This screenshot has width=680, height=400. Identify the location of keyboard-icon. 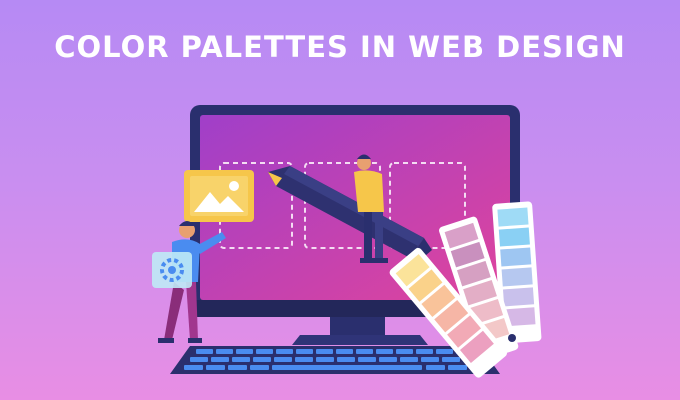
(335, 360).